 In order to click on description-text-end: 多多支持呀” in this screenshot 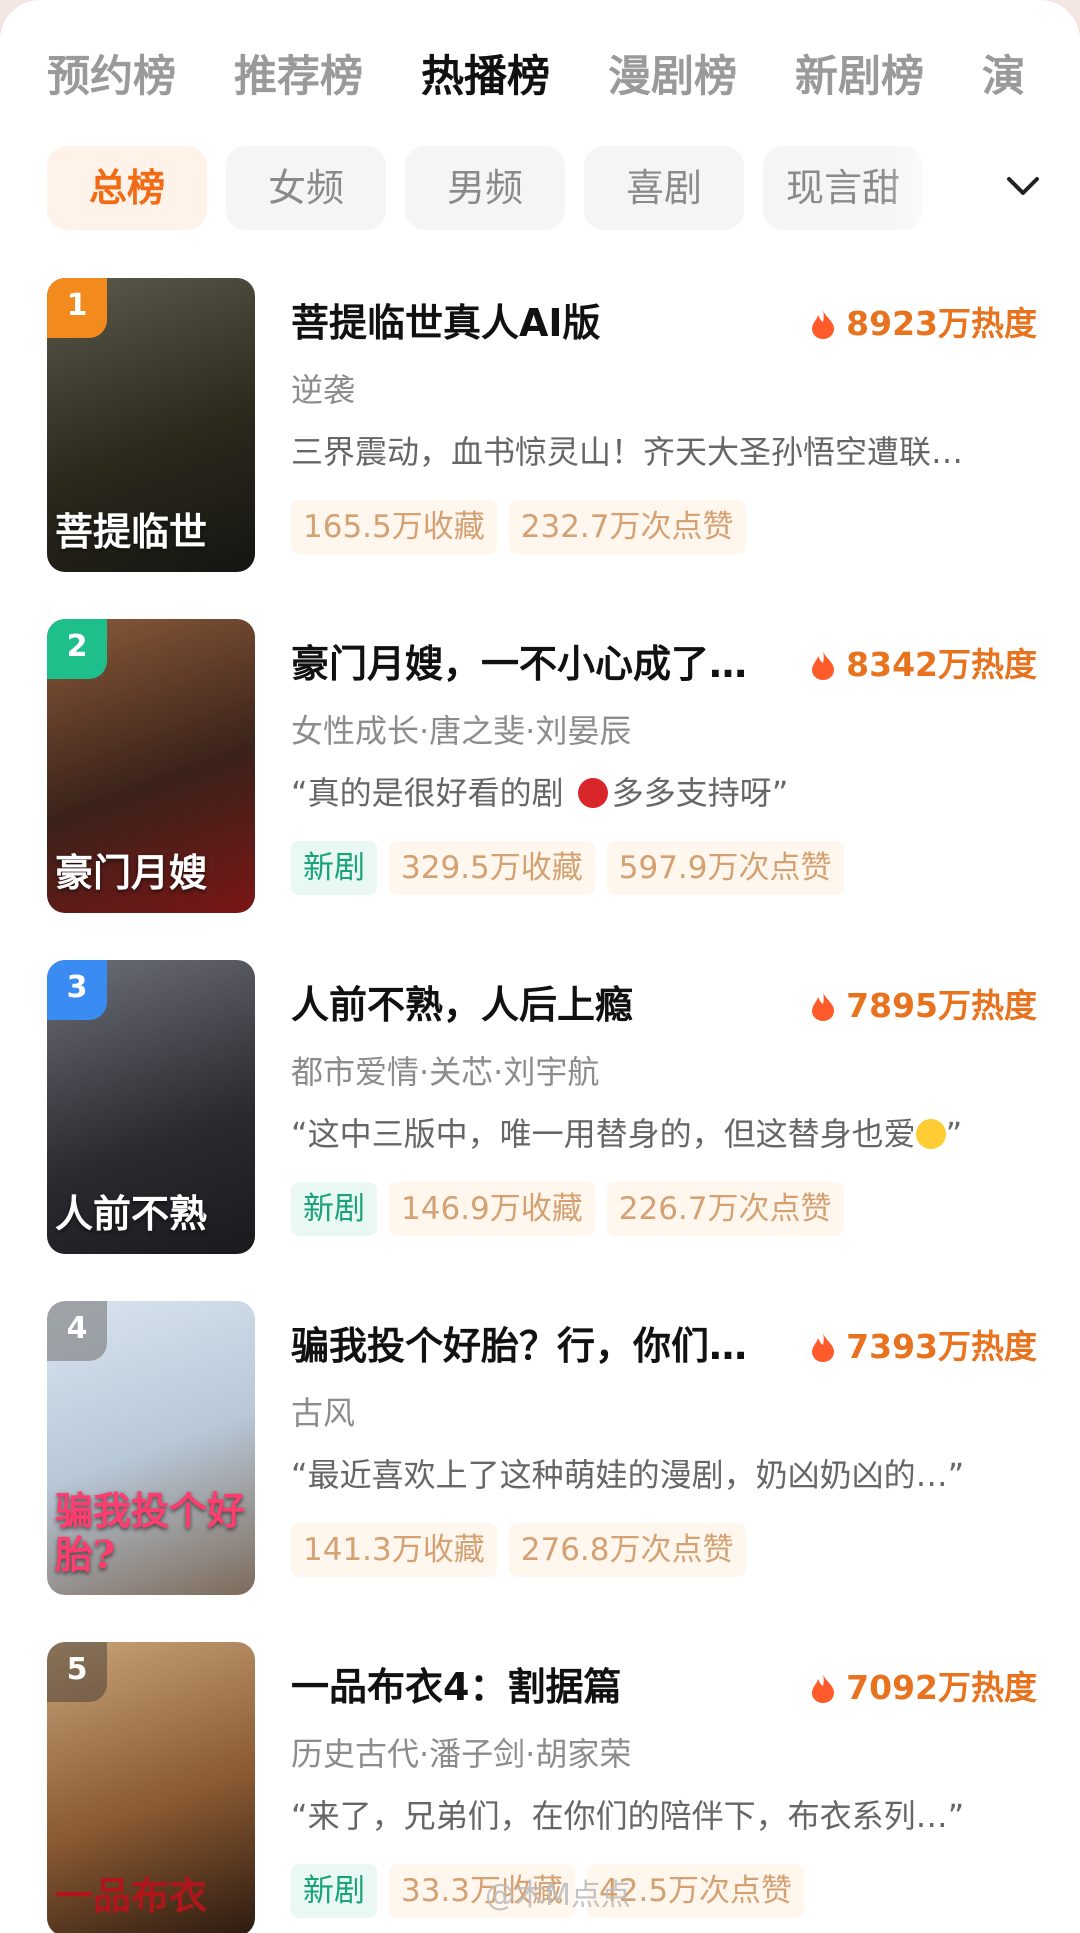, I will do `click(700, 793)`.